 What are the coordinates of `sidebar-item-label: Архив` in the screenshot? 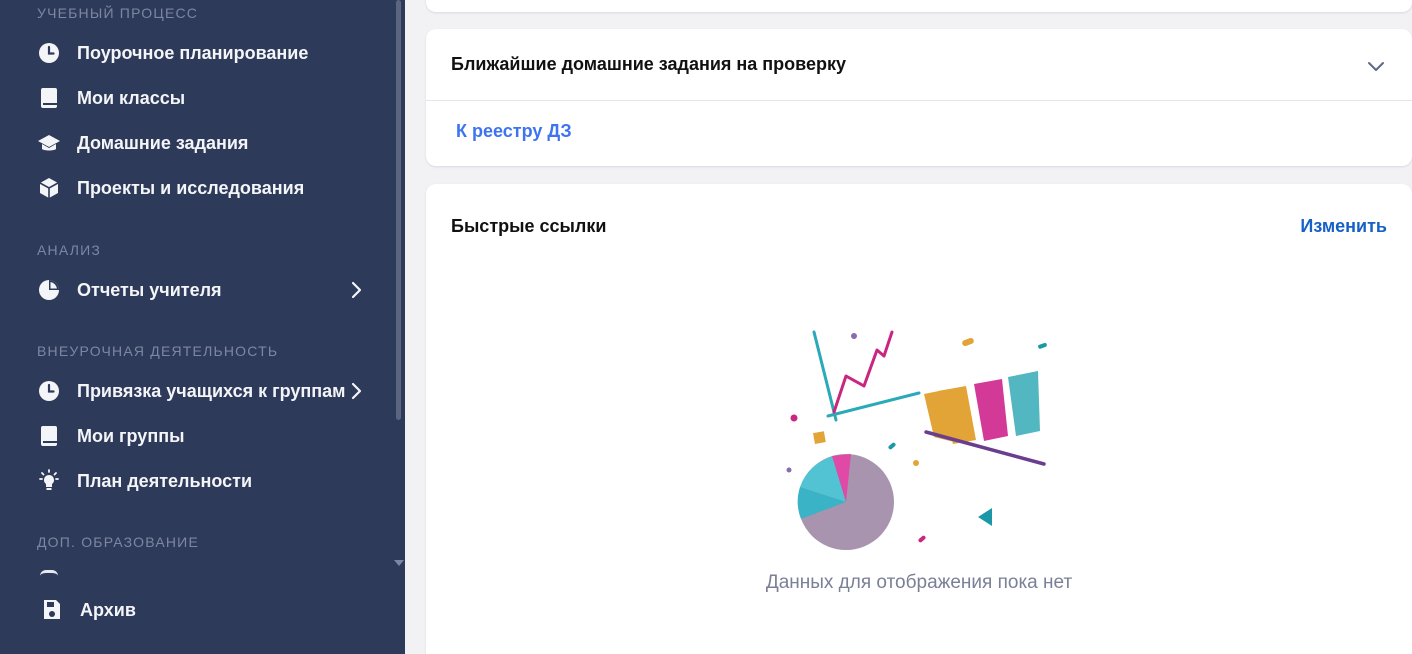 It's located at (108, 609).